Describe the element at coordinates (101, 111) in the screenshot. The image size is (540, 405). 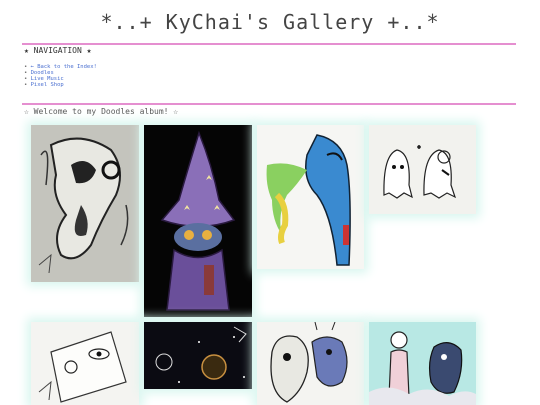
I see `album-heading: ☆ Welcome to my Doodles album! ☆` at that location.